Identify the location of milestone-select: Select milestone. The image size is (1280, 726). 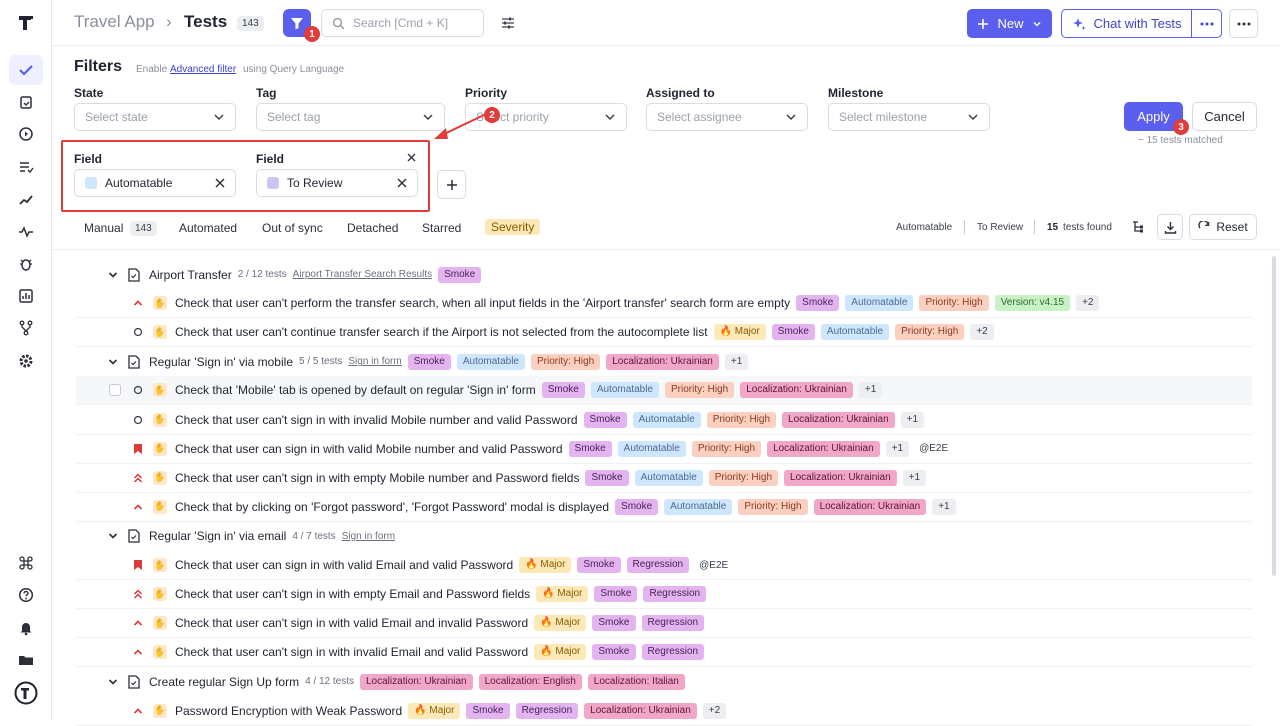
(909, 117).